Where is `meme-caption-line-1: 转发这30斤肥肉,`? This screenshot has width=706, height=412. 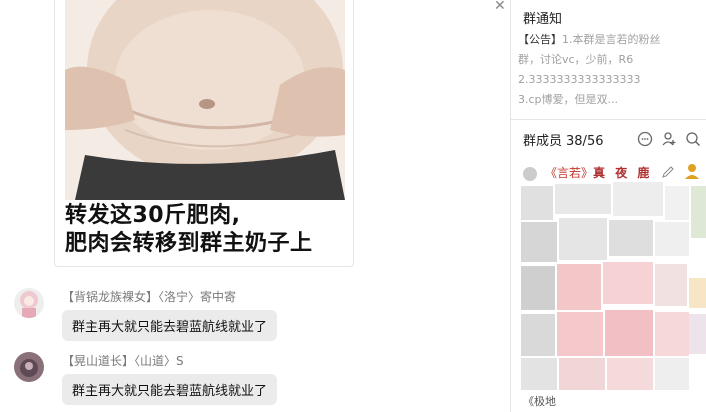 meme-caption-line-1: 转发这30斤肥肉, is located at coordinates (153, 215).